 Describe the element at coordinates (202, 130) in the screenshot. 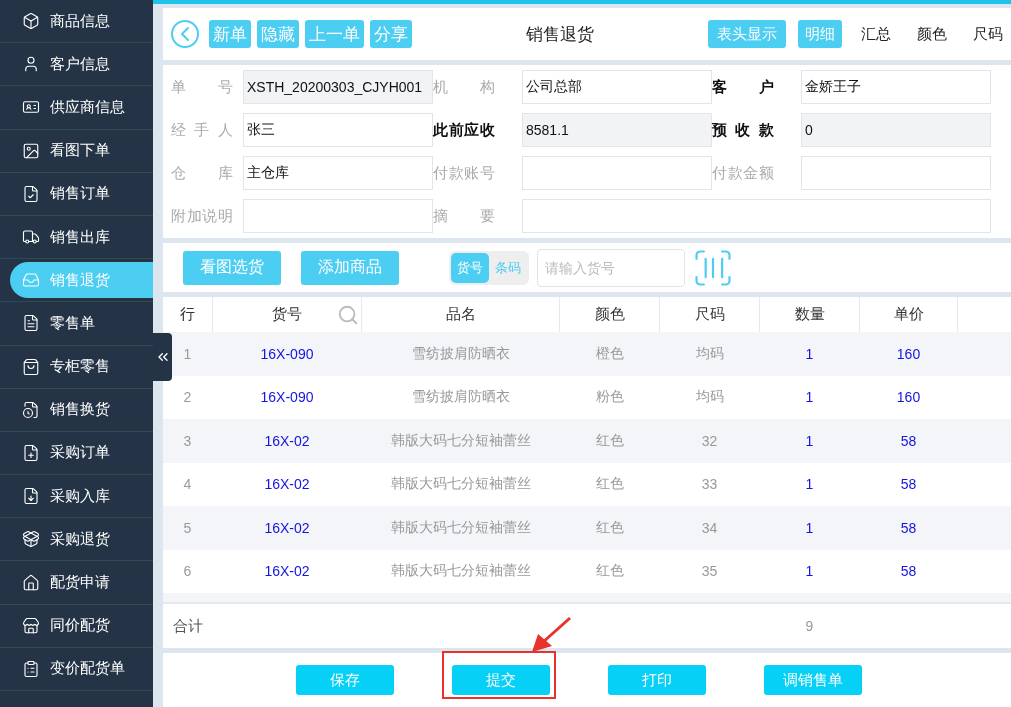

I see `field-label: 经 手 人` at that location.